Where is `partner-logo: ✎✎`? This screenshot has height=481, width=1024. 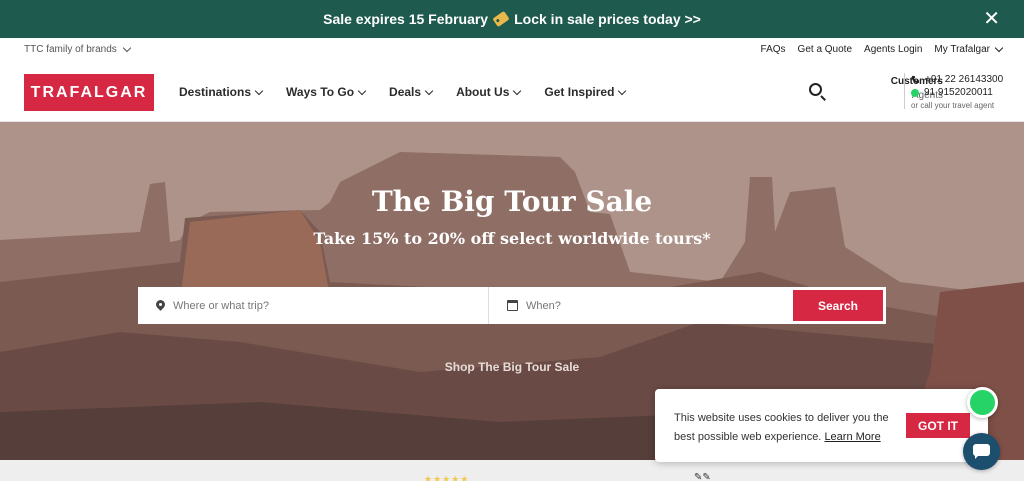 partner-logo: ✎✎ is located at coordinates (702, 476).